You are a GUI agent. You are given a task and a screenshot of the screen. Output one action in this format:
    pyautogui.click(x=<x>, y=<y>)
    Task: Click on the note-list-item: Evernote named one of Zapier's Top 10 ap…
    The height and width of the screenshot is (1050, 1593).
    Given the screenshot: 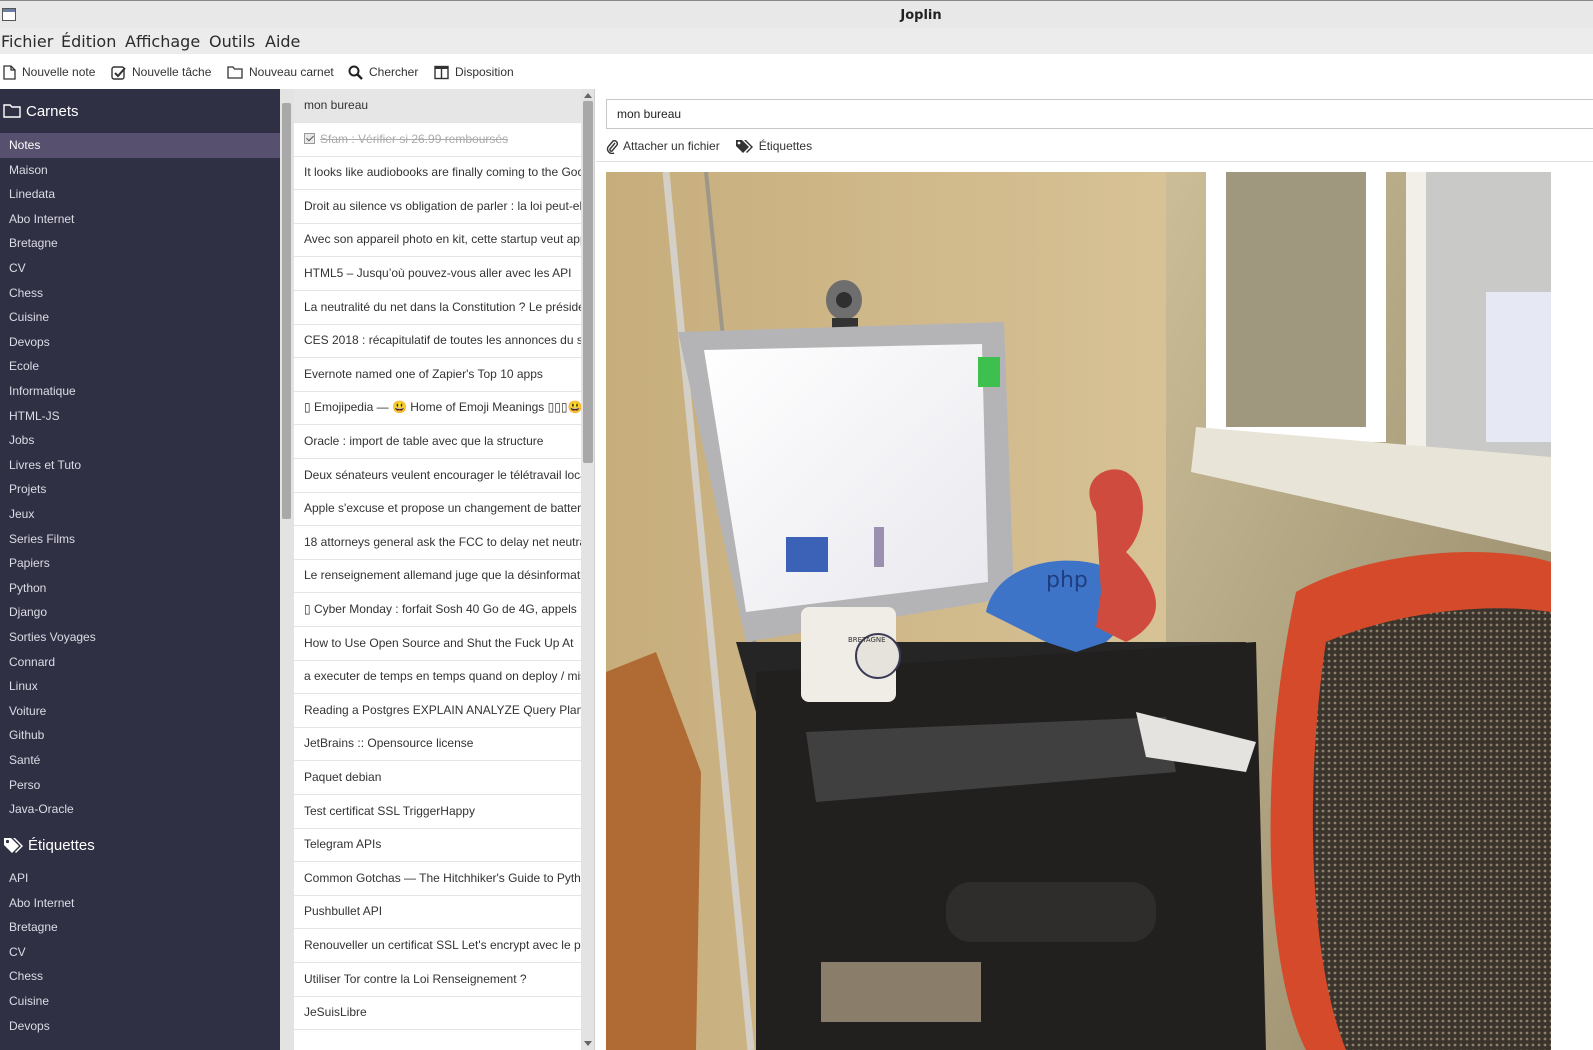 What is the action you would take?
    pyautogui.click(x=437, y=375)
    